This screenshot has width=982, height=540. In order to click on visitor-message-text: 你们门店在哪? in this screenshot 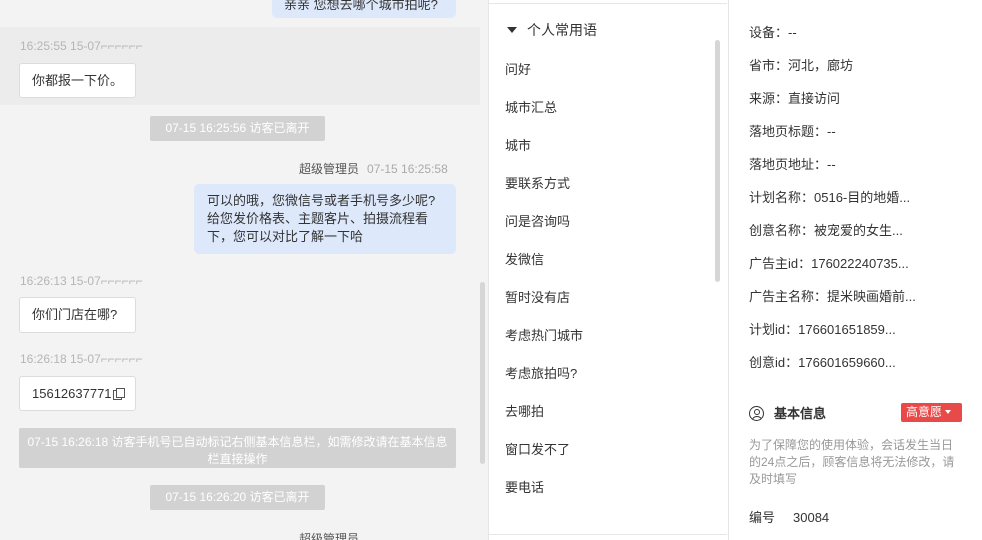, I will do `click(75, 314)`.